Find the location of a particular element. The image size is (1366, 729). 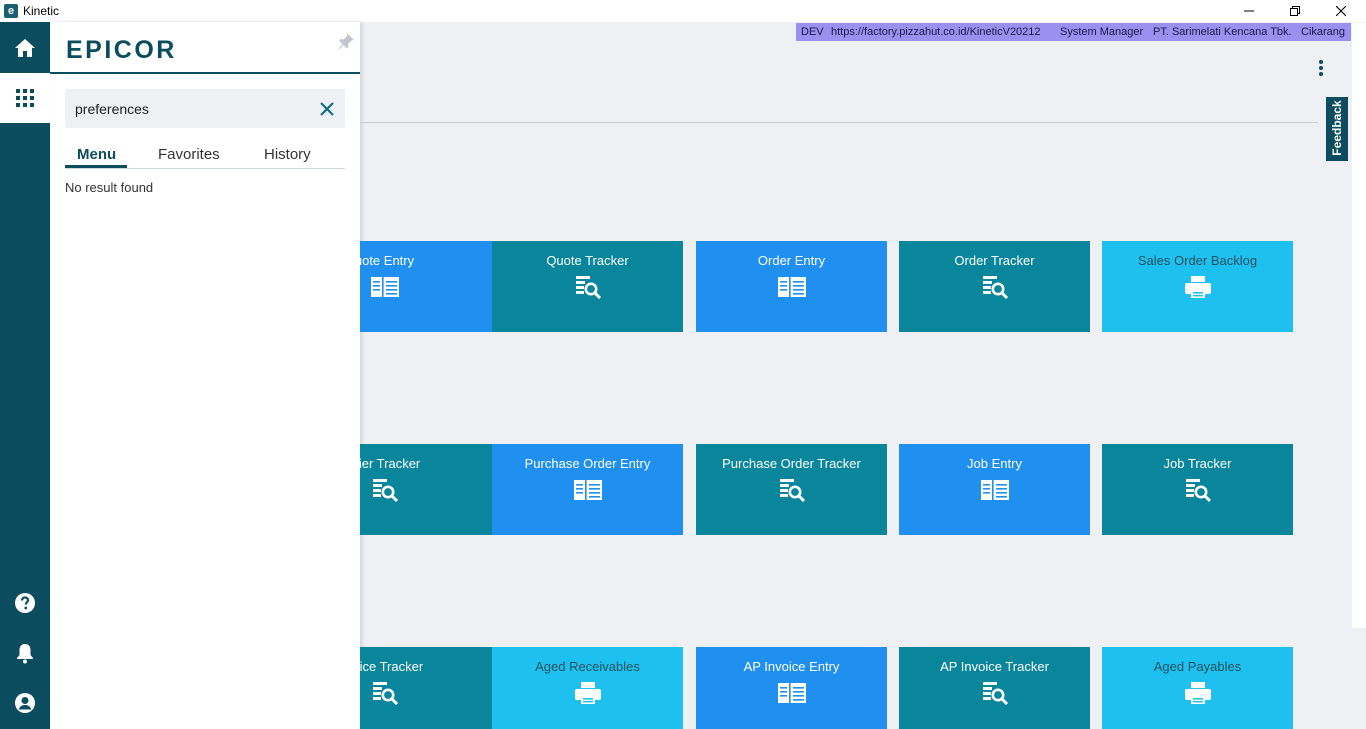

close-icon is located at coordinates (1341, 11).